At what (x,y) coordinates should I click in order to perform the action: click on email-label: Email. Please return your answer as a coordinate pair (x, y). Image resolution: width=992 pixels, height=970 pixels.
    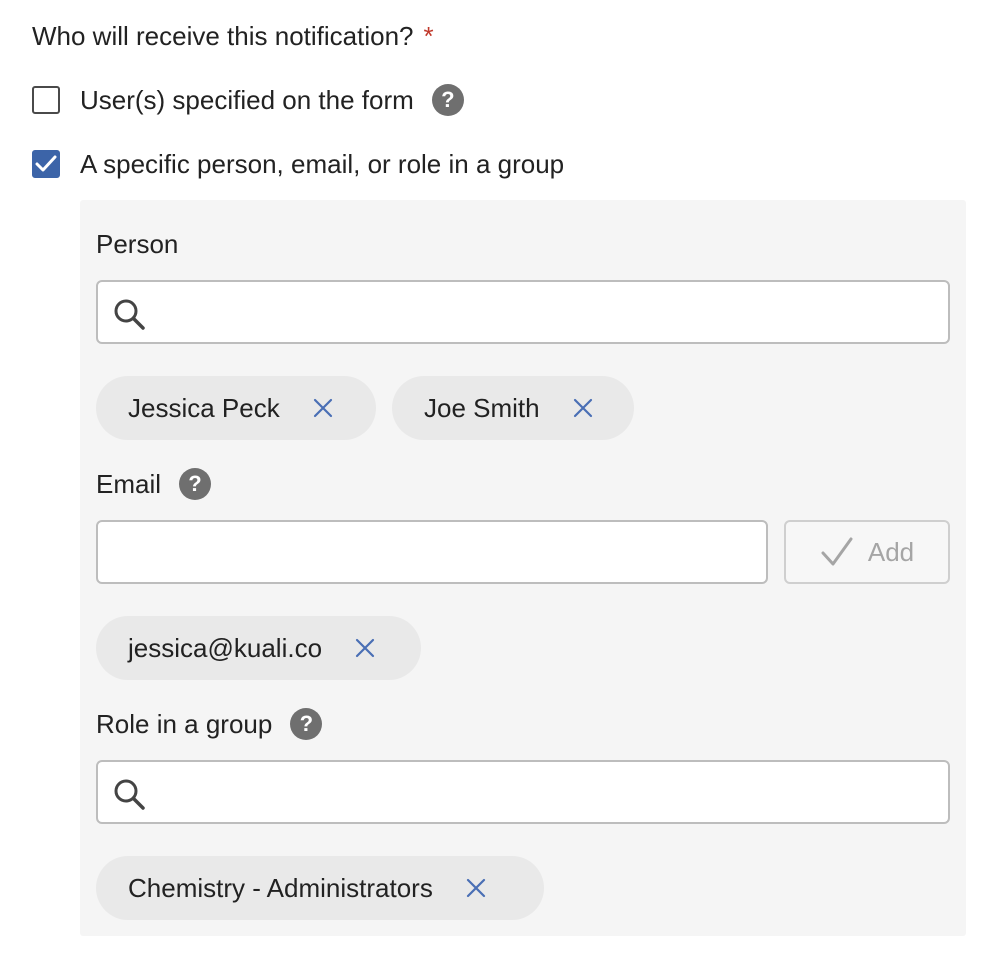
    Looking at the image, I should click on (129, 484).